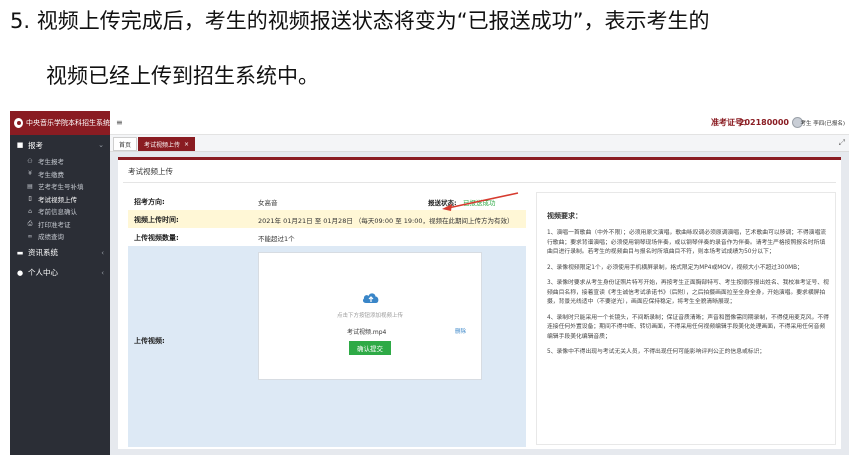 Image resolution: width=849 pixels, height=455 pixels. I want to click on logo: 中央音乐学院本科招生系统, so click(60, 123).